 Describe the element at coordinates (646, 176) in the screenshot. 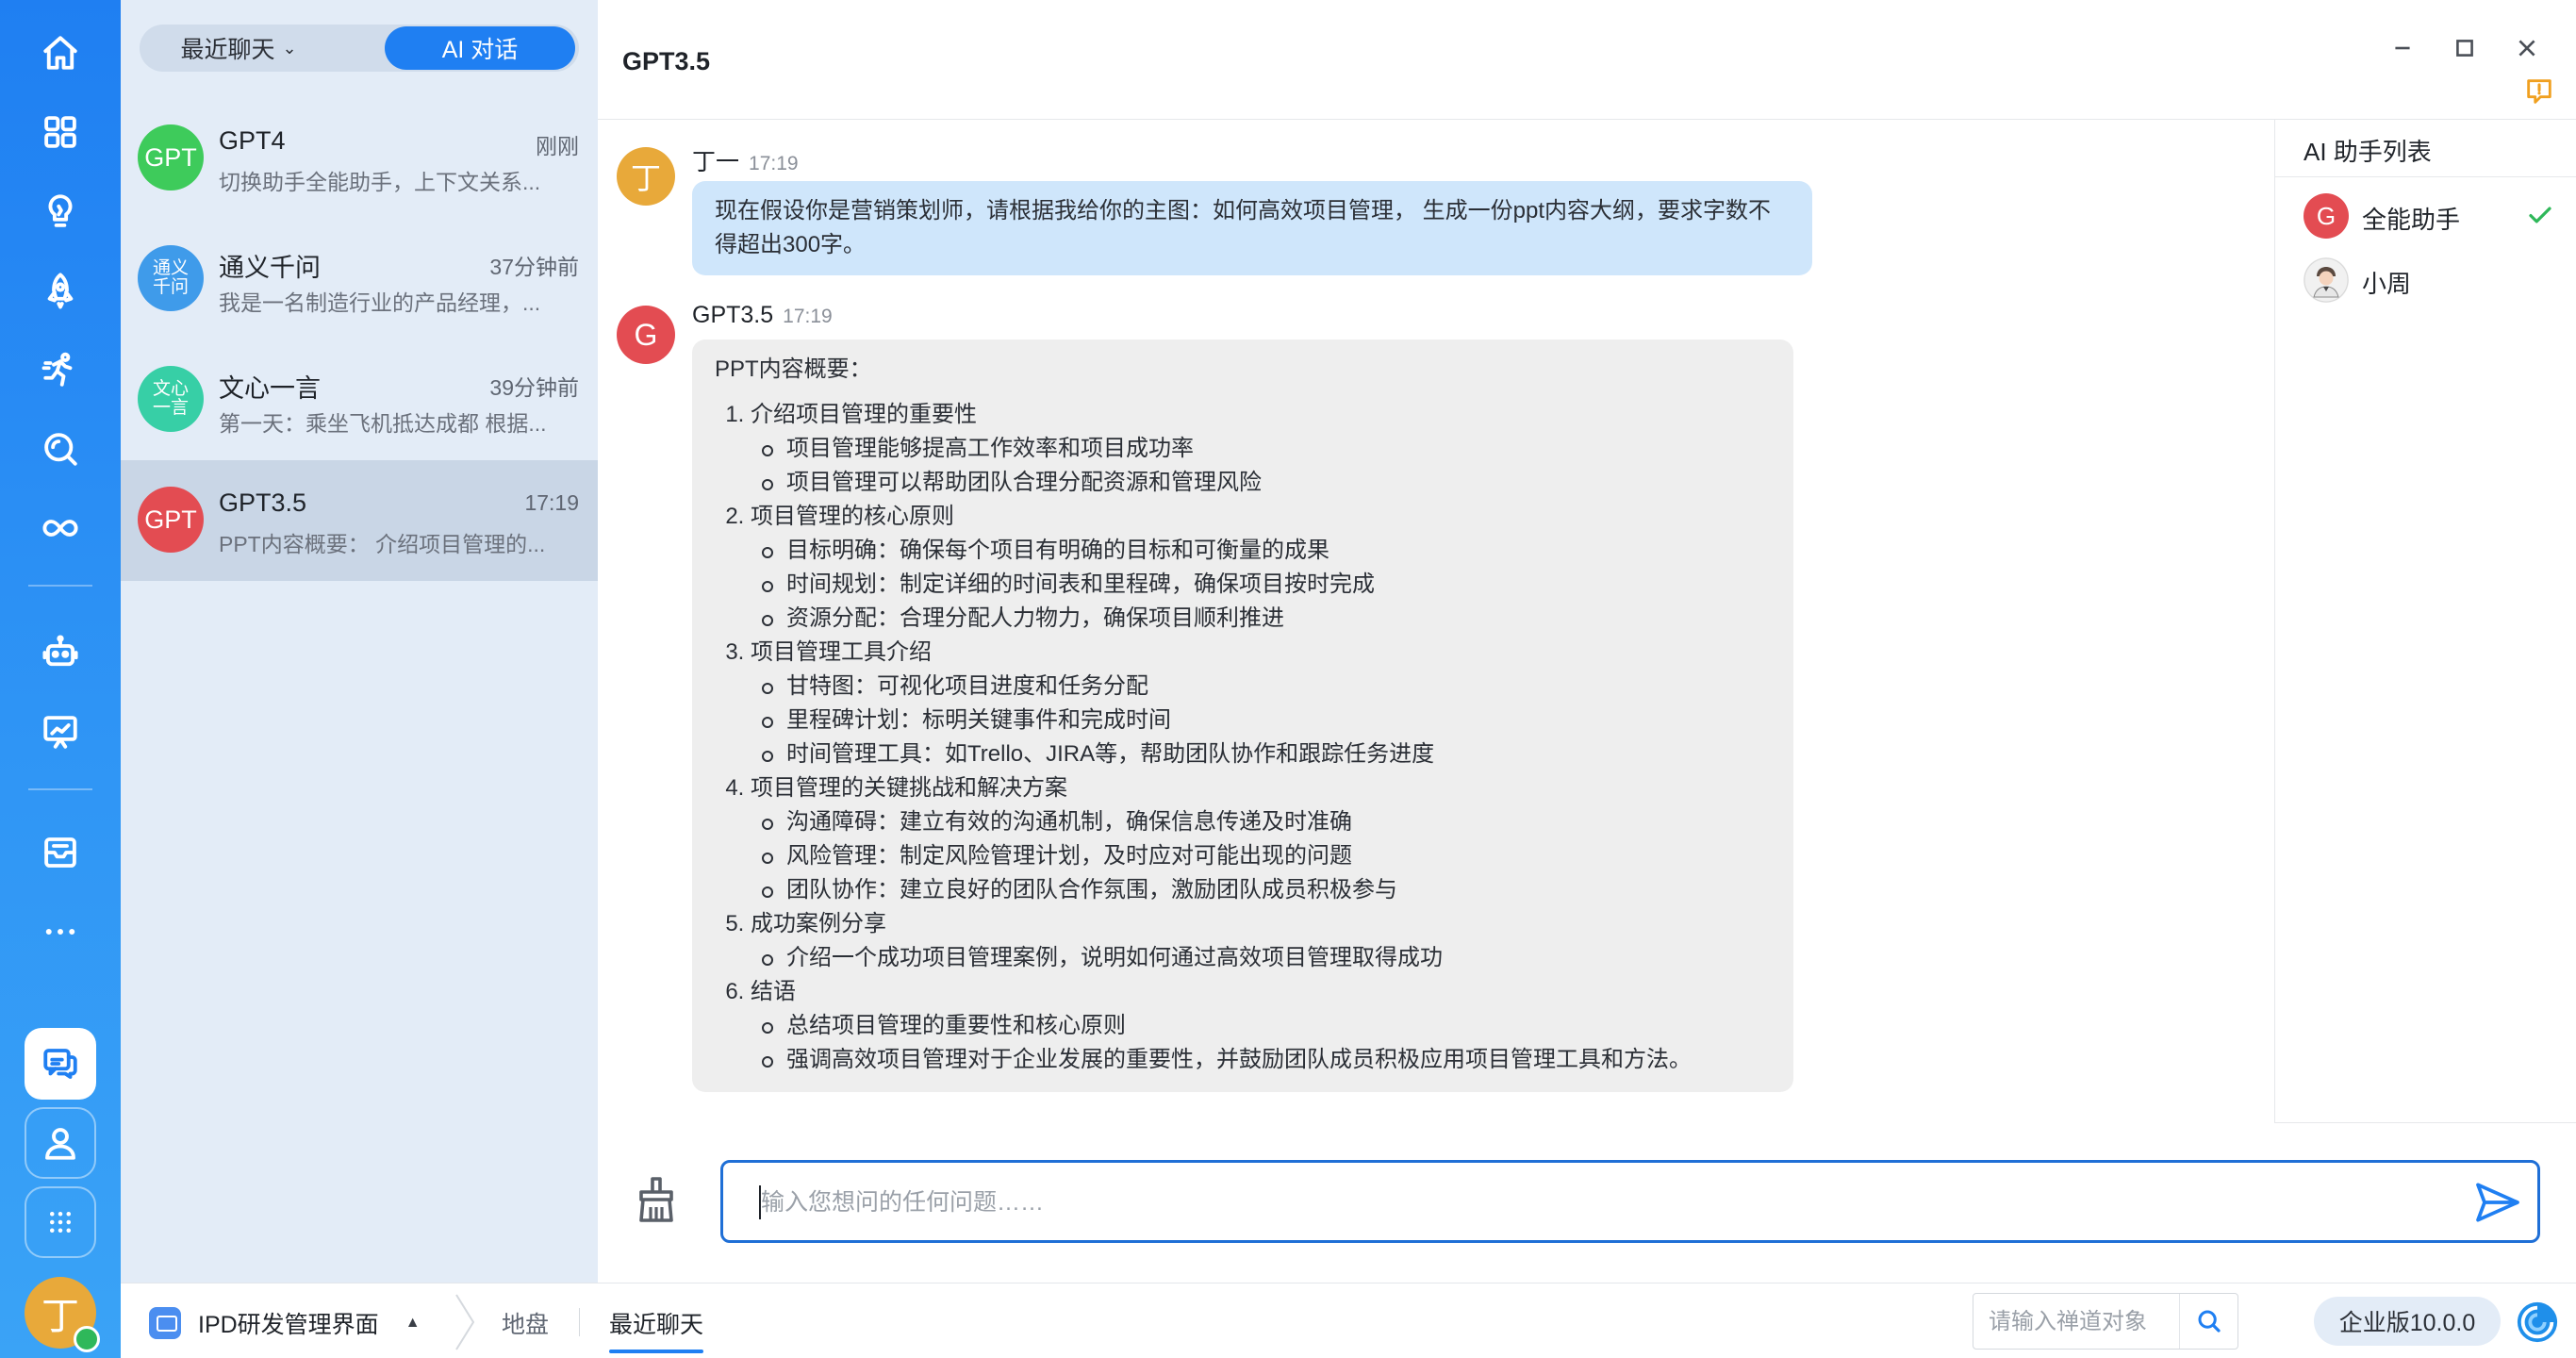

I see `user-avatar: 丁` at that location.